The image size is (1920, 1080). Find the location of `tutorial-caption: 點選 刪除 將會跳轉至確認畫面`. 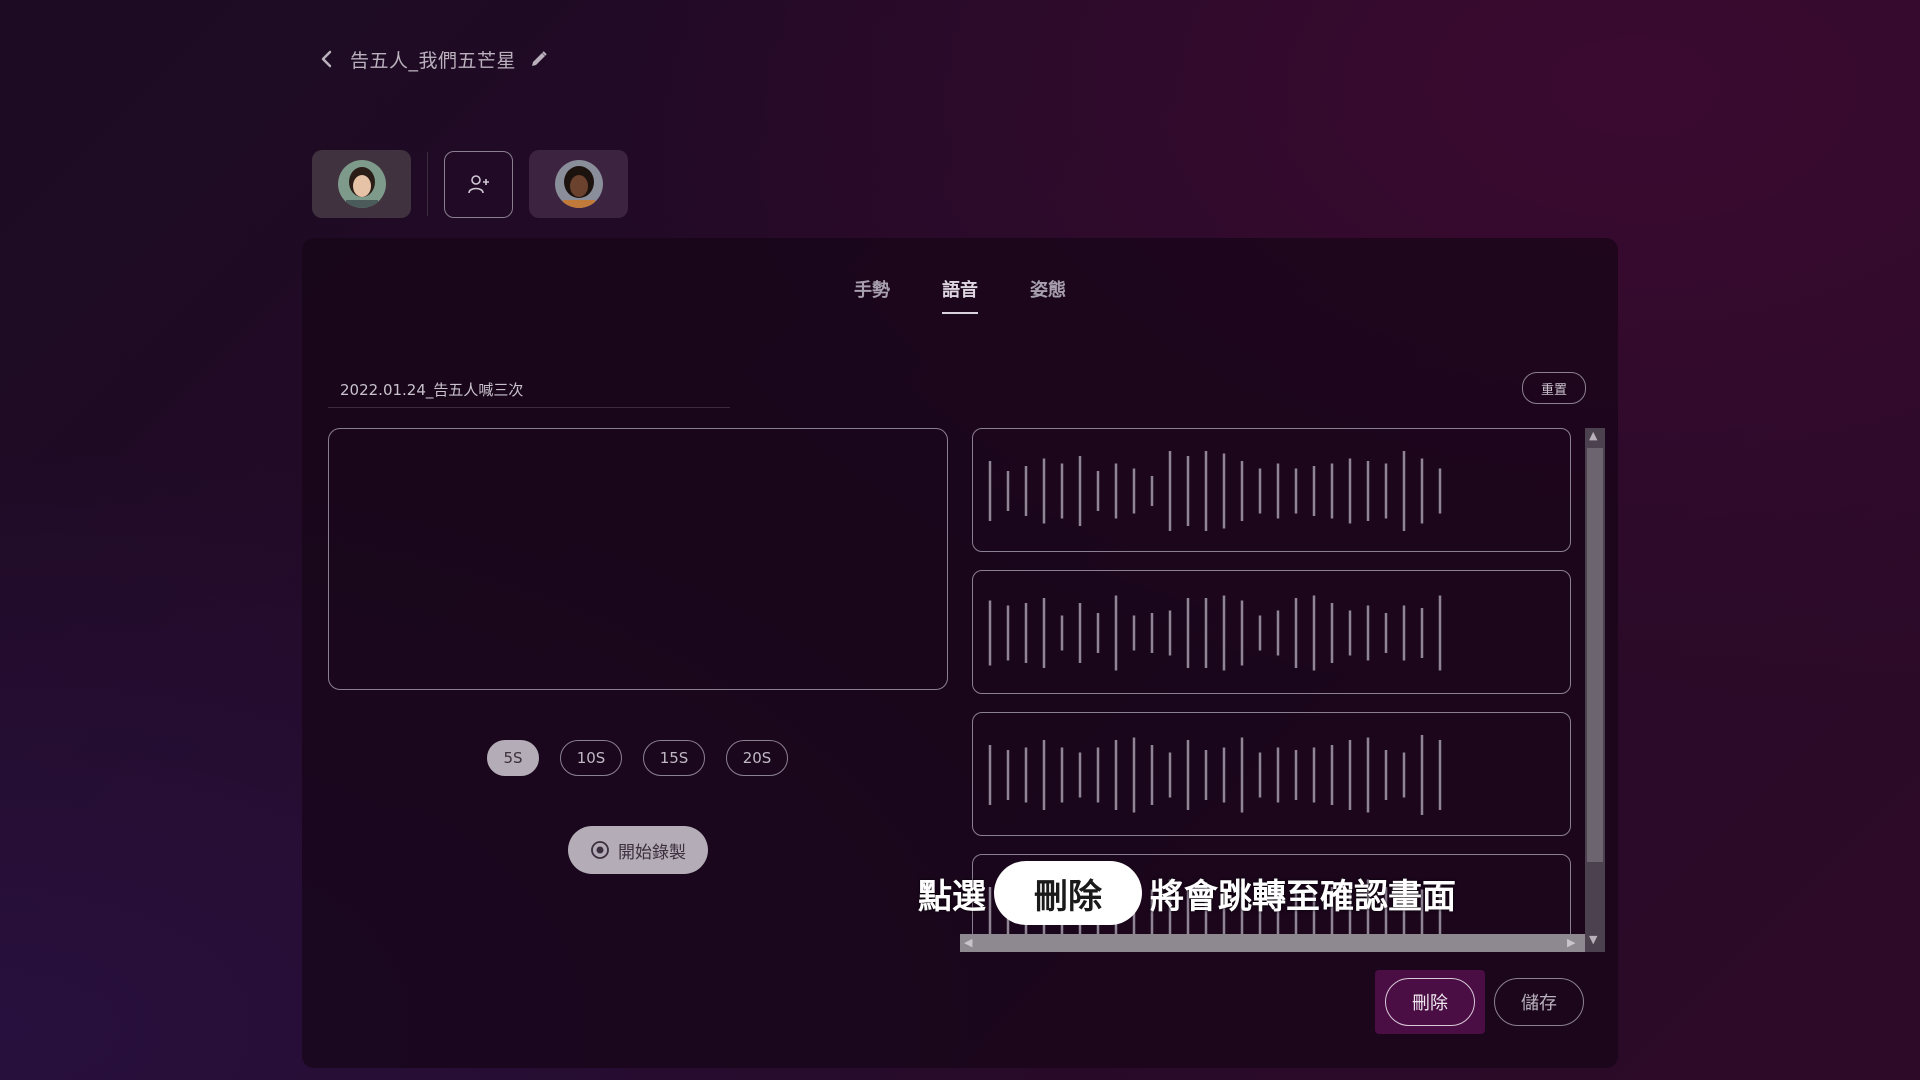

tutorial-caption: 點選 刪除 將會跳轉至確認畫面 is located at coordinates (1187, 893).